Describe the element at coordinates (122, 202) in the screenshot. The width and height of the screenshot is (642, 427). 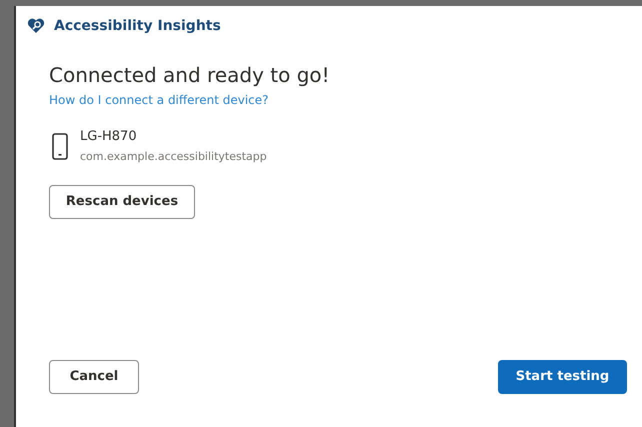
I see `rescan-button: Rescan devices` at that location.